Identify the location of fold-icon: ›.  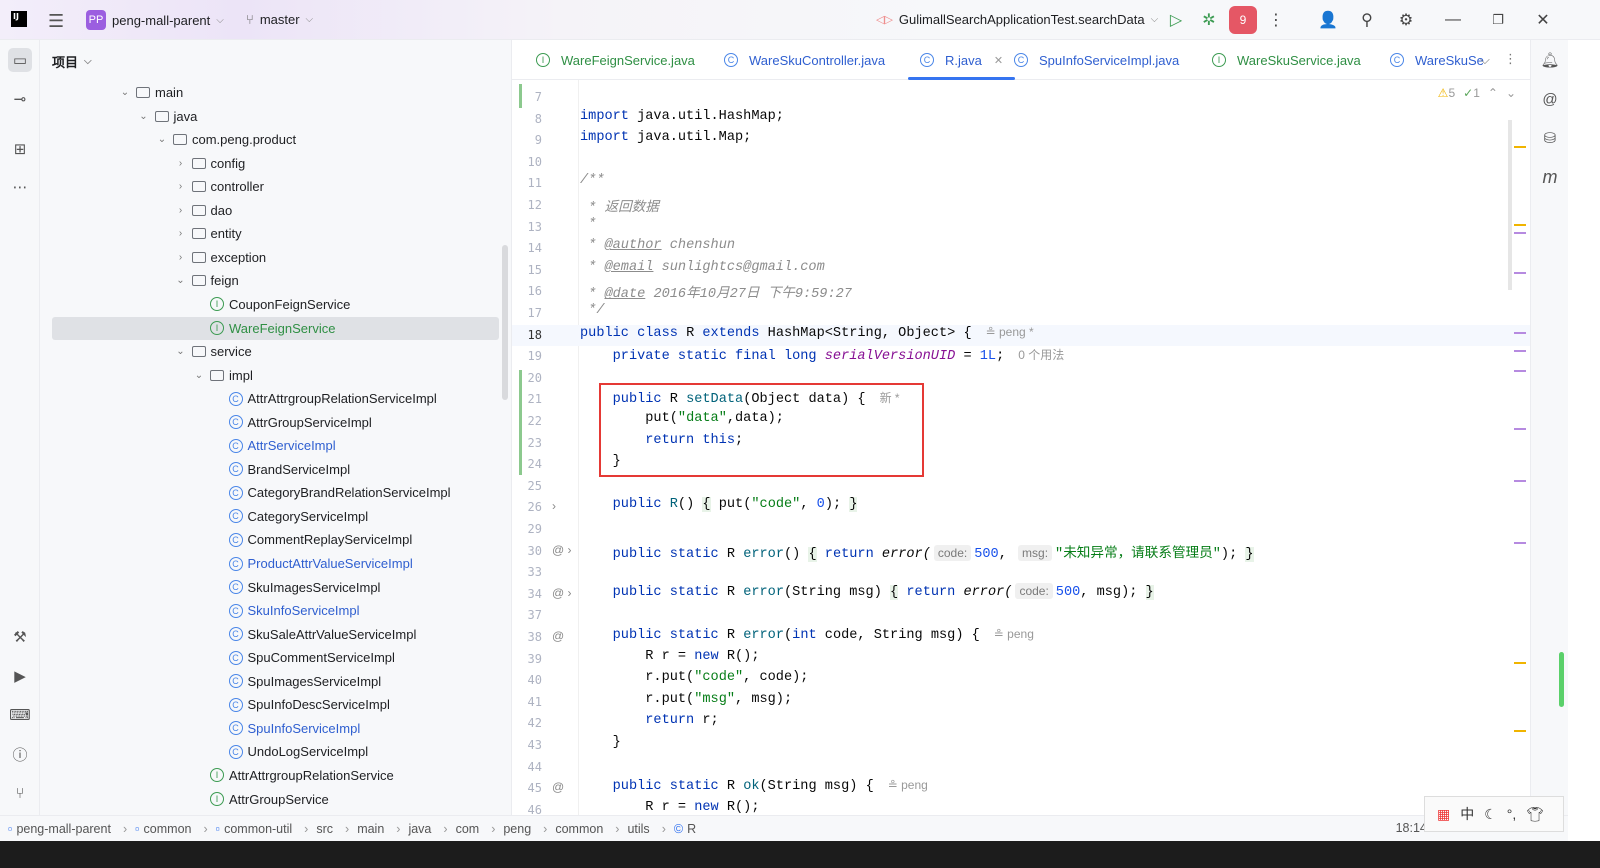
(554, 506).